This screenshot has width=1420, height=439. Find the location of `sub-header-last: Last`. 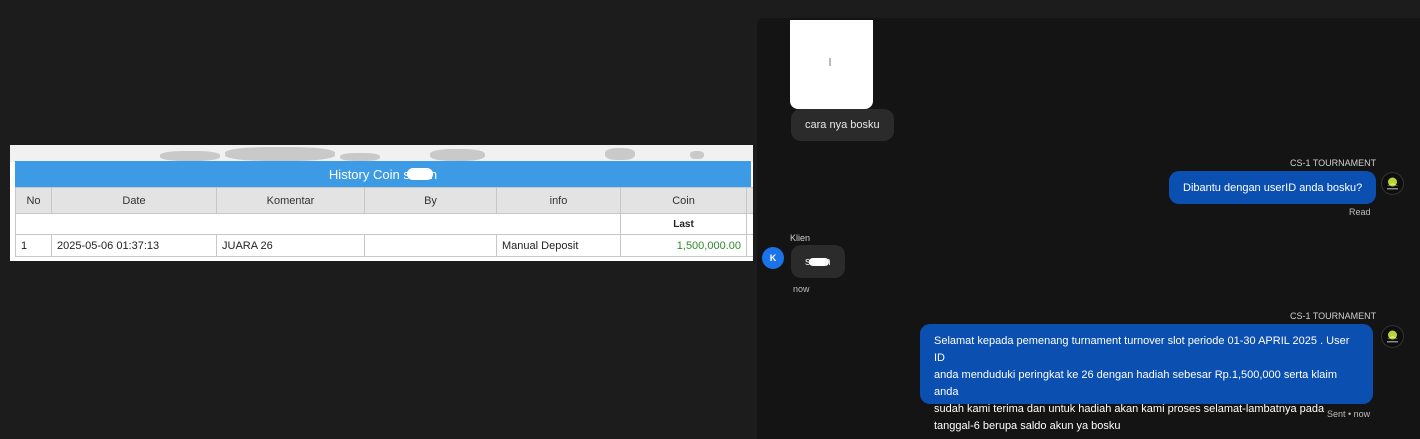

sub-header-last: Last is located at coordinates (683, 224).